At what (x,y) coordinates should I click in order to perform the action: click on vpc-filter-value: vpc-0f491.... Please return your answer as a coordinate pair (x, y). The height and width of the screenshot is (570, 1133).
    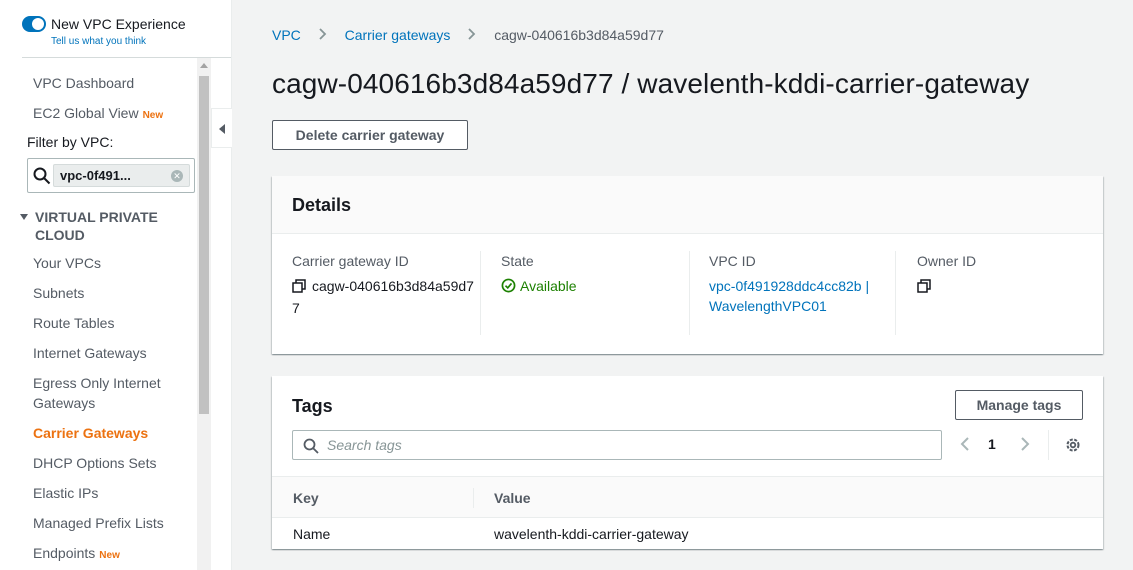
    Looking at the image, I should click on (95, 175).